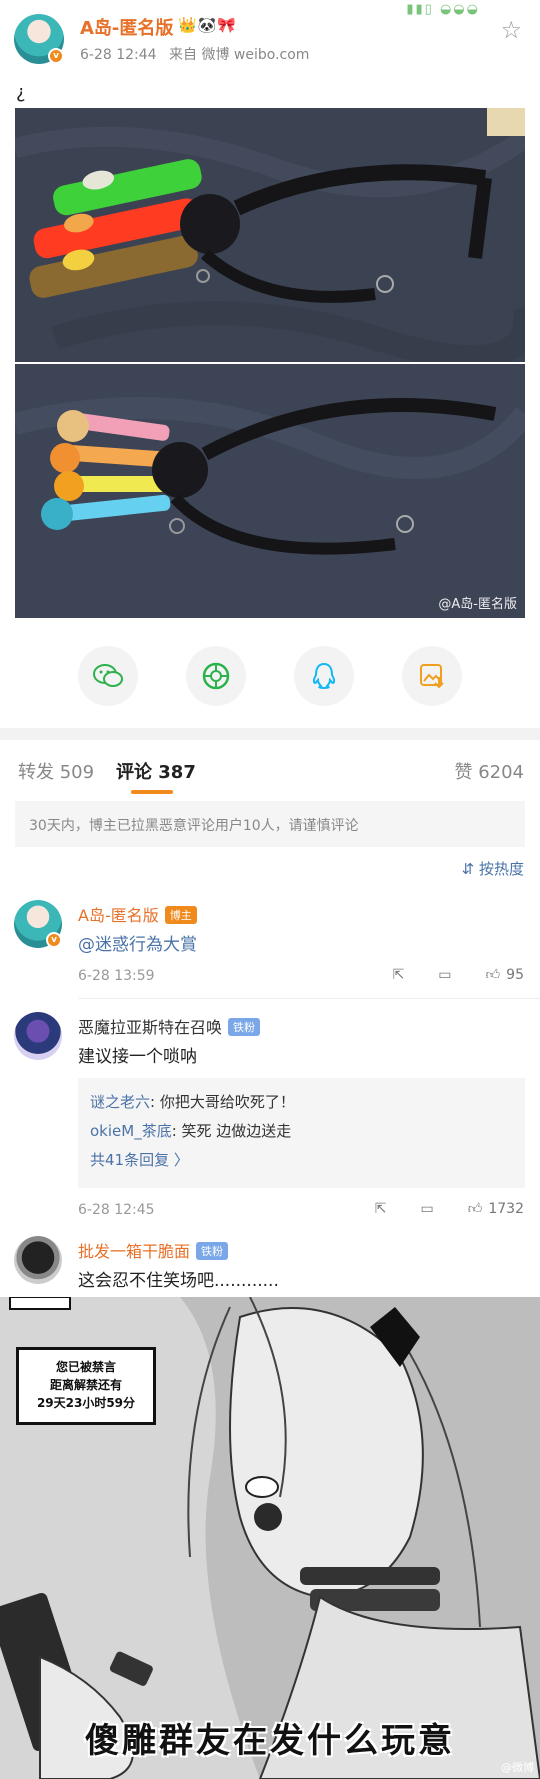 This screenshot has width=540, height=1779. I want to click on comment-actions: ⇱ ▭ 👍︎ 95, so click(458, 975).